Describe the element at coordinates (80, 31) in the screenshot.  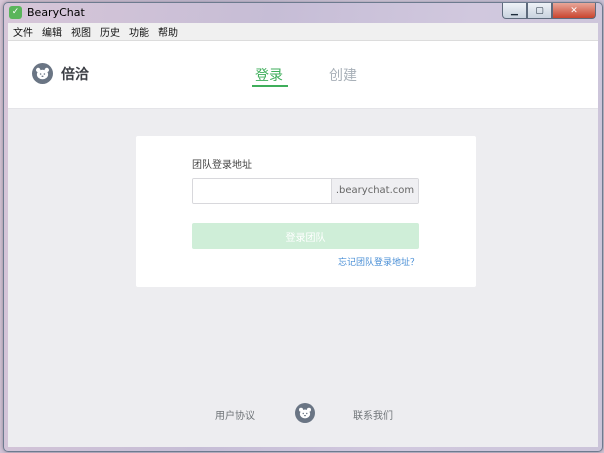
I see `menu-view: 视图` at that location.